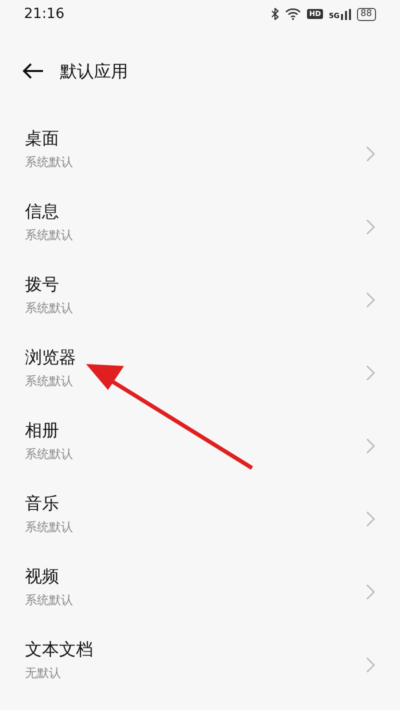 The width and height of the screenshot is (400, 710). What do you see at coordinates (366, 14) in the screenshot?
I see `battery-level: 88` at bounding box center [366, 14].